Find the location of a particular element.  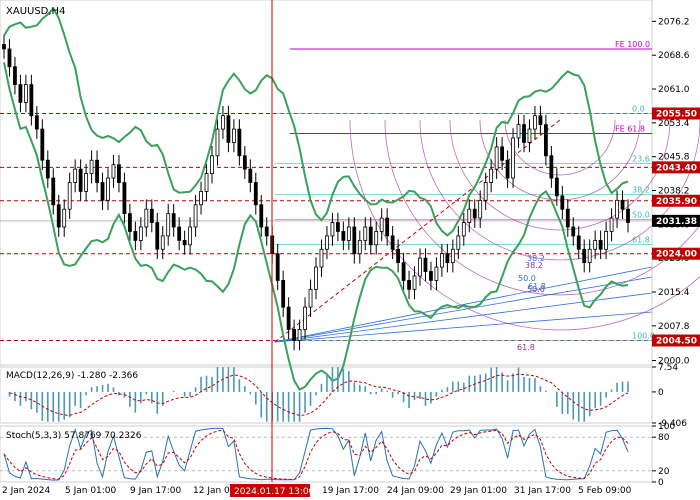

fib-arc-label-2: 61.8 is located at coordinates (526, 347).